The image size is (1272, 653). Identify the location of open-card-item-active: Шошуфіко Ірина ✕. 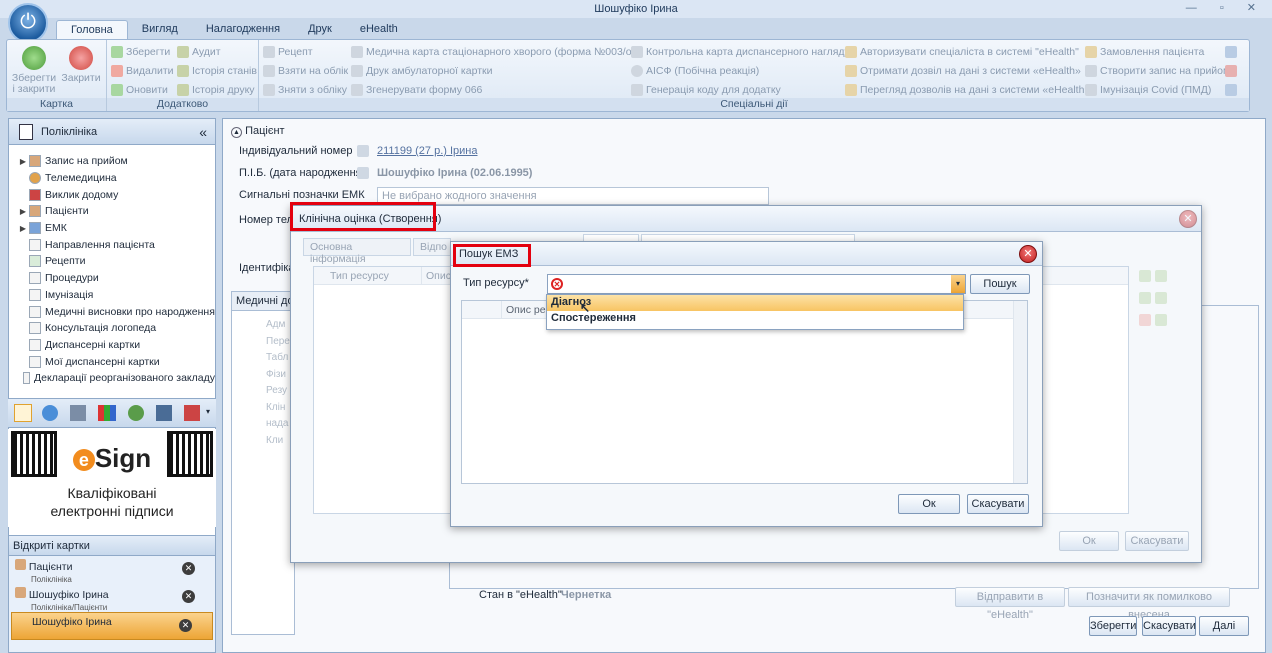
(112, 626).